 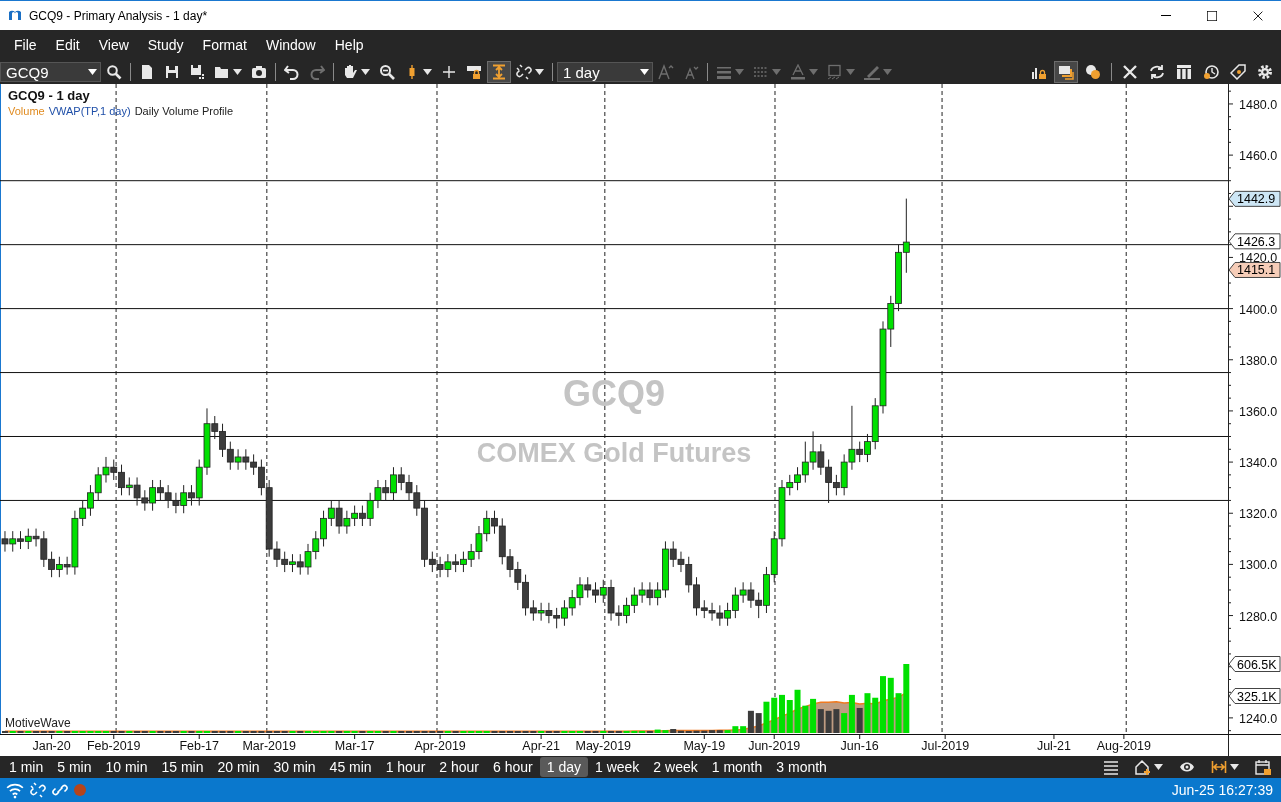 I want to click on volume-tag: 606.5K, so click(x=1254, y=664).